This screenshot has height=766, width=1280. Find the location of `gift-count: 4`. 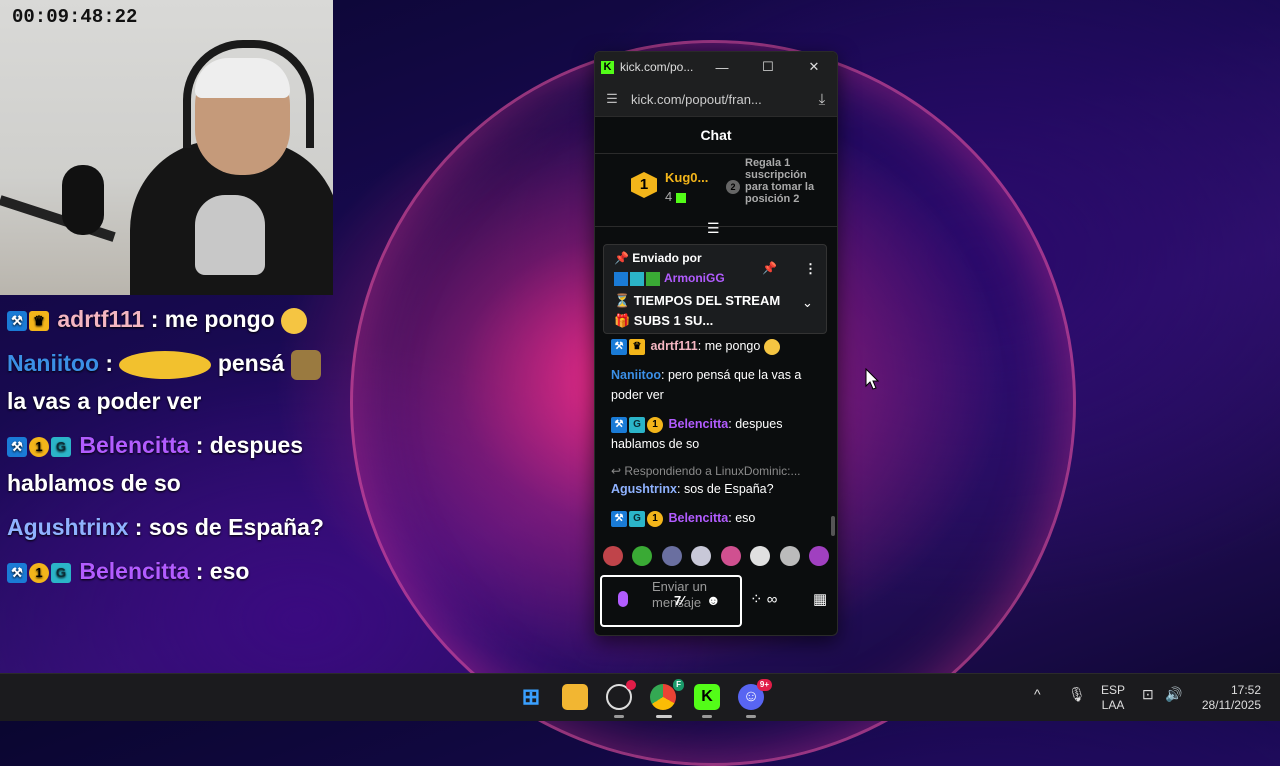

gift-count: 4 is located at coordinates (676, 196).